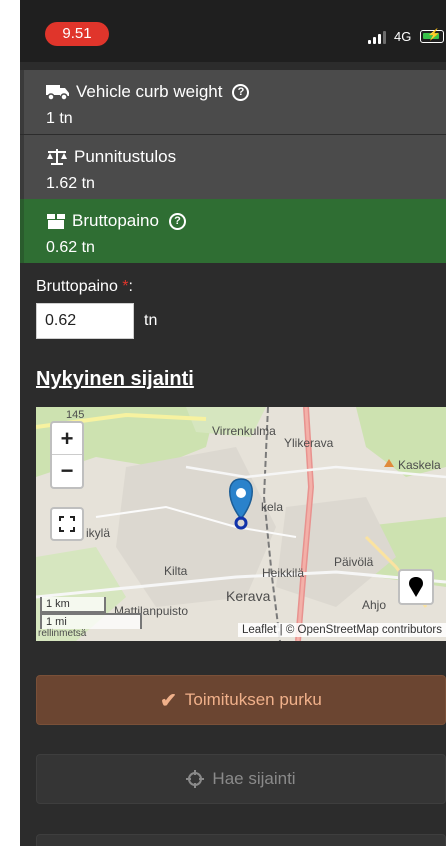 This screenshot has height=846, width=446. I want to click on map-label: kela, so click(272, 507).